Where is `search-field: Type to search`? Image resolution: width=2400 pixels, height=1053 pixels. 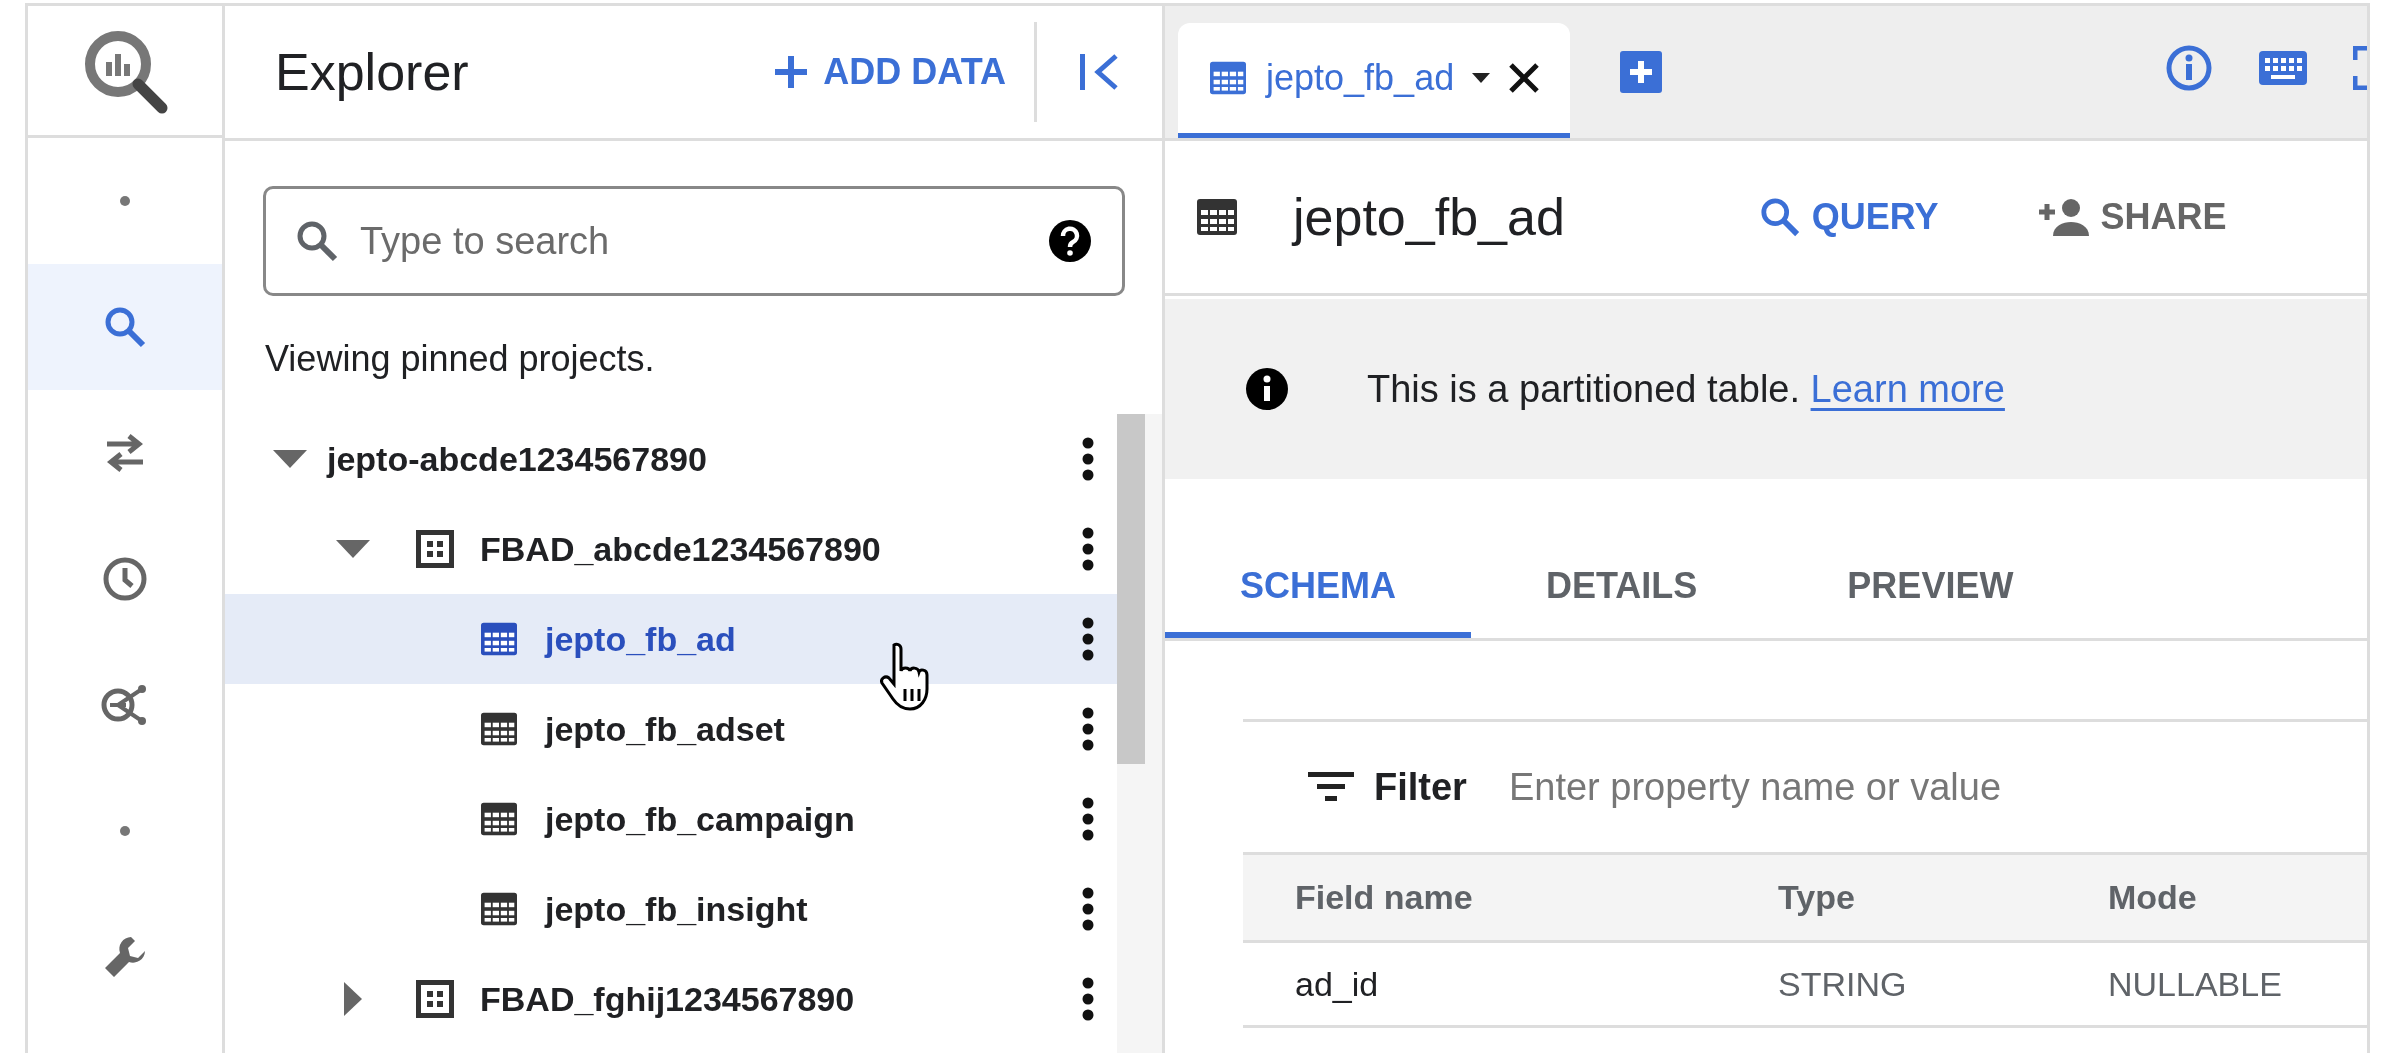 search-field: Type to search is located at coordinates (693, 241).